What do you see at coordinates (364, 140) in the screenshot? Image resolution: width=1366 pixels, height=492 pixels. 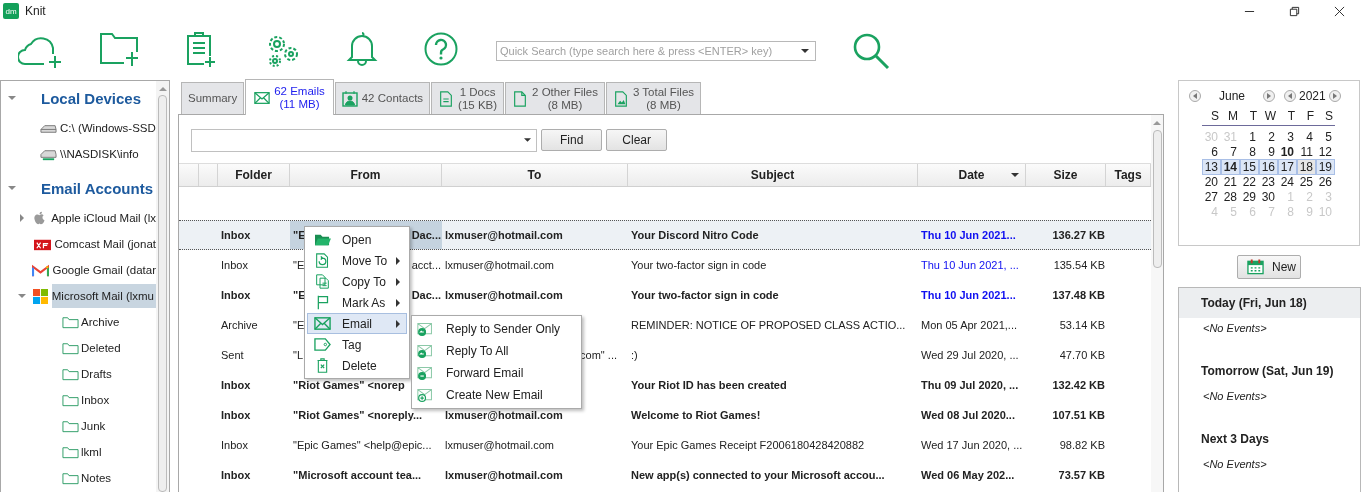 I see `filter-field` at bounding box center [364, 140].